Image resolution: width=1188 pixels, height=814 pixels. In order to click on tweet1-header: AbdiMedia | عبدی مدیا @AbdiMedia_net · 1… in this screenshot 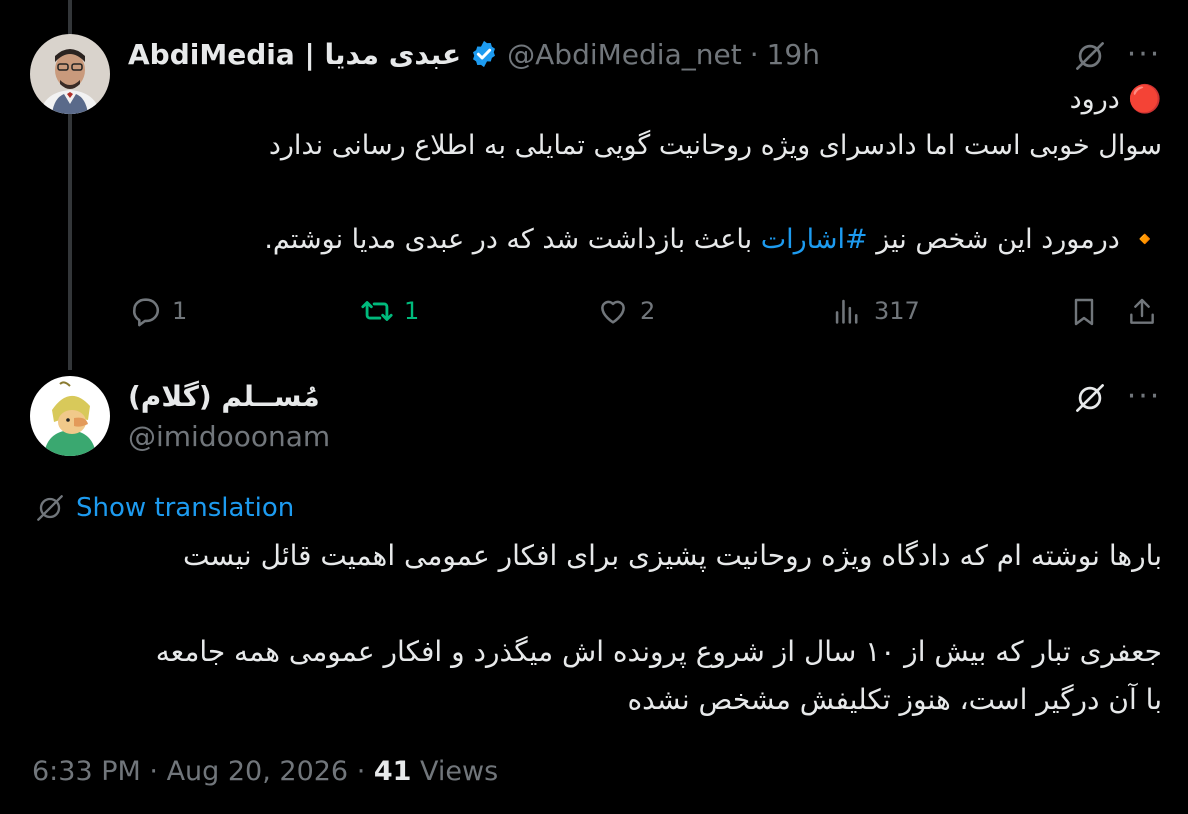, I will do `click(474, 54)`.